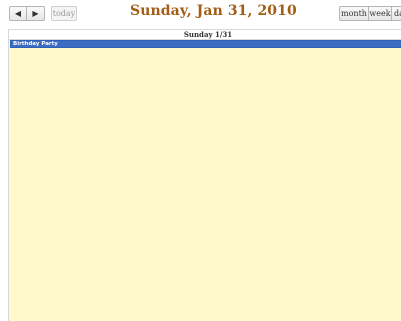 This screenshot has width=401, height=321. I want to click on month-view-button: month, so click(354, 13).